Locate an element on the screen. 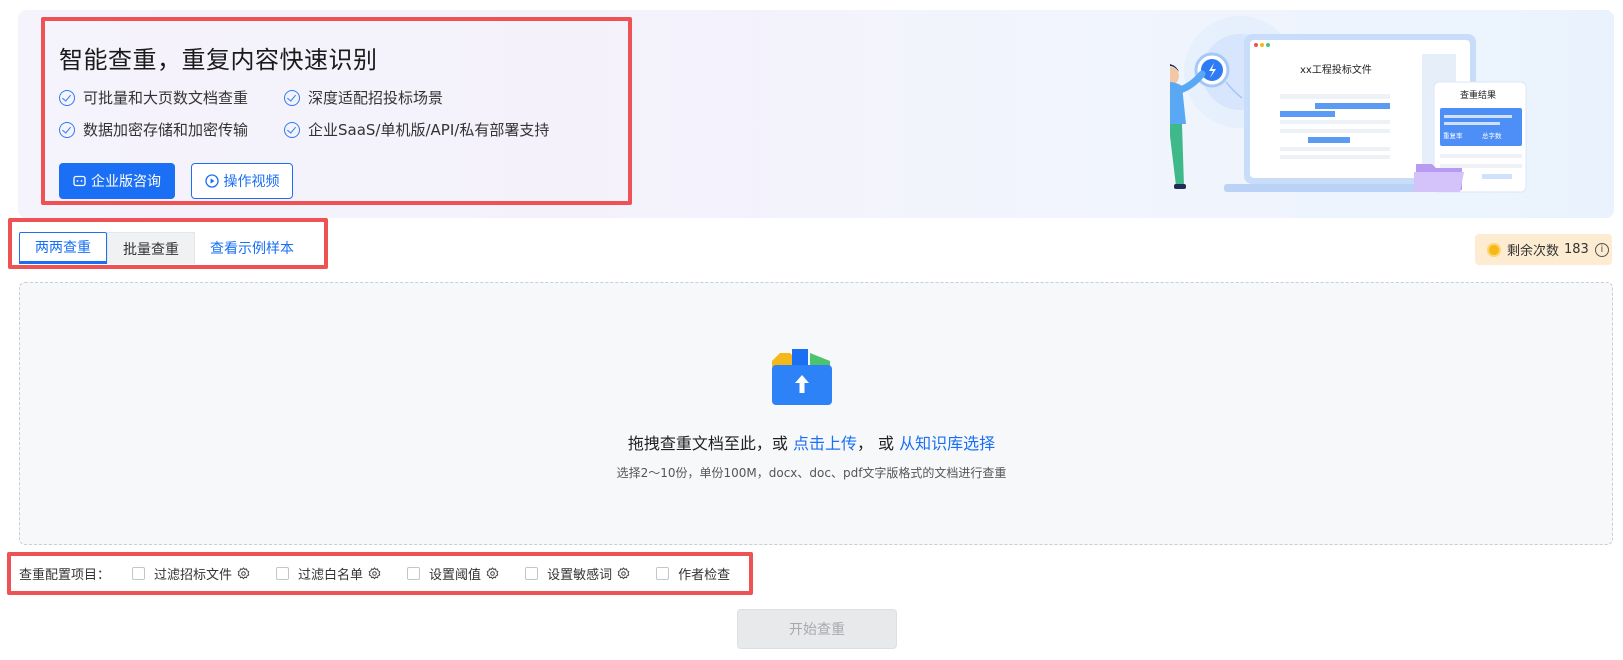  select-from-library-link: 从知识库选择 is located at coordinates (947, 443).